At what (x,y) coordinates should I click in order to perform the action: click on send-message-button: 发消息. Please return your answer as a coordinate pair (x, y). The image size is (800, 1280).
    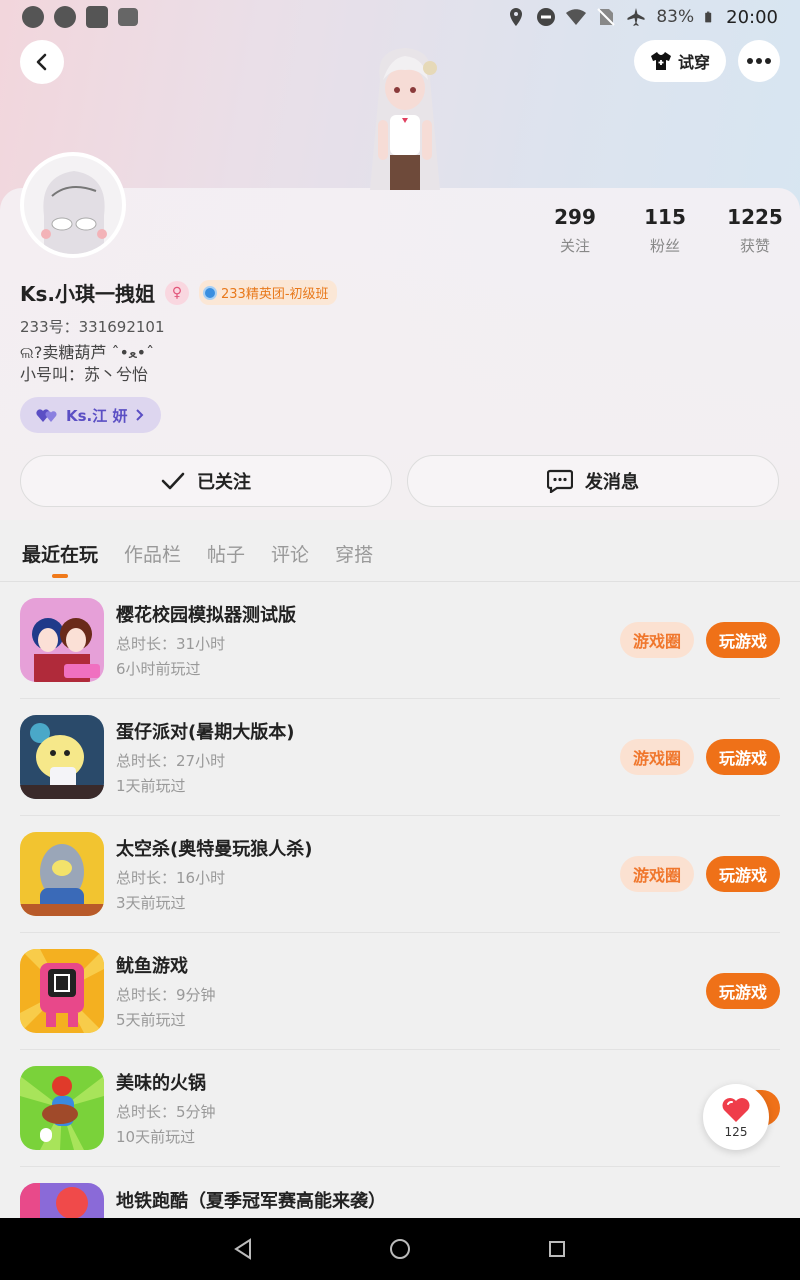
    Looking at the image, I should click on (593, 481).